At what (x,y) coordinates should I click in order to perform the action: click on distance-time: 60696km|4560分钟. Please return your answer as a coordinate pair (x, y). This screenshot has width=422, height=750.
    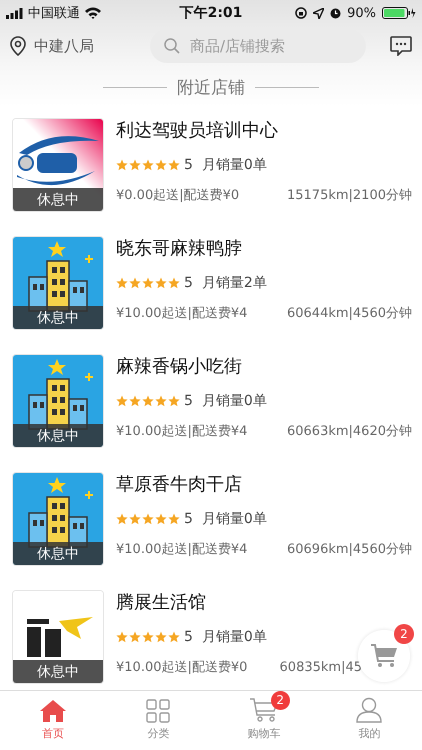
    Looking at the image, I should click on (349, 549).